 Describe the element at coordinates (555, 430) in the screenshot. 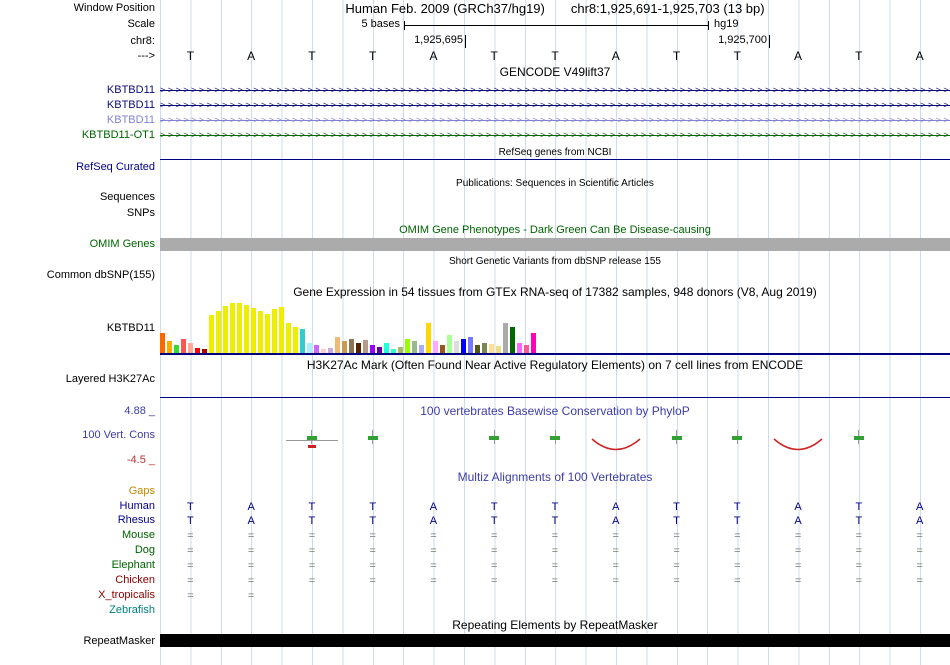

I see `conservation-plot` at that location.